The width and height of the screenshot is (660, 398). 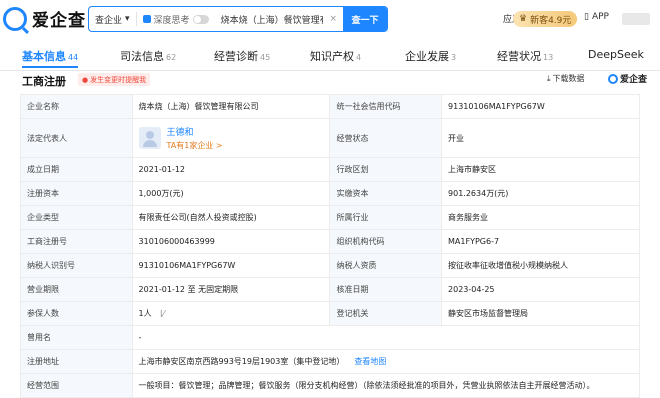 I want to click on watermark-logo: 爱企查, so click(x=627, y=78).